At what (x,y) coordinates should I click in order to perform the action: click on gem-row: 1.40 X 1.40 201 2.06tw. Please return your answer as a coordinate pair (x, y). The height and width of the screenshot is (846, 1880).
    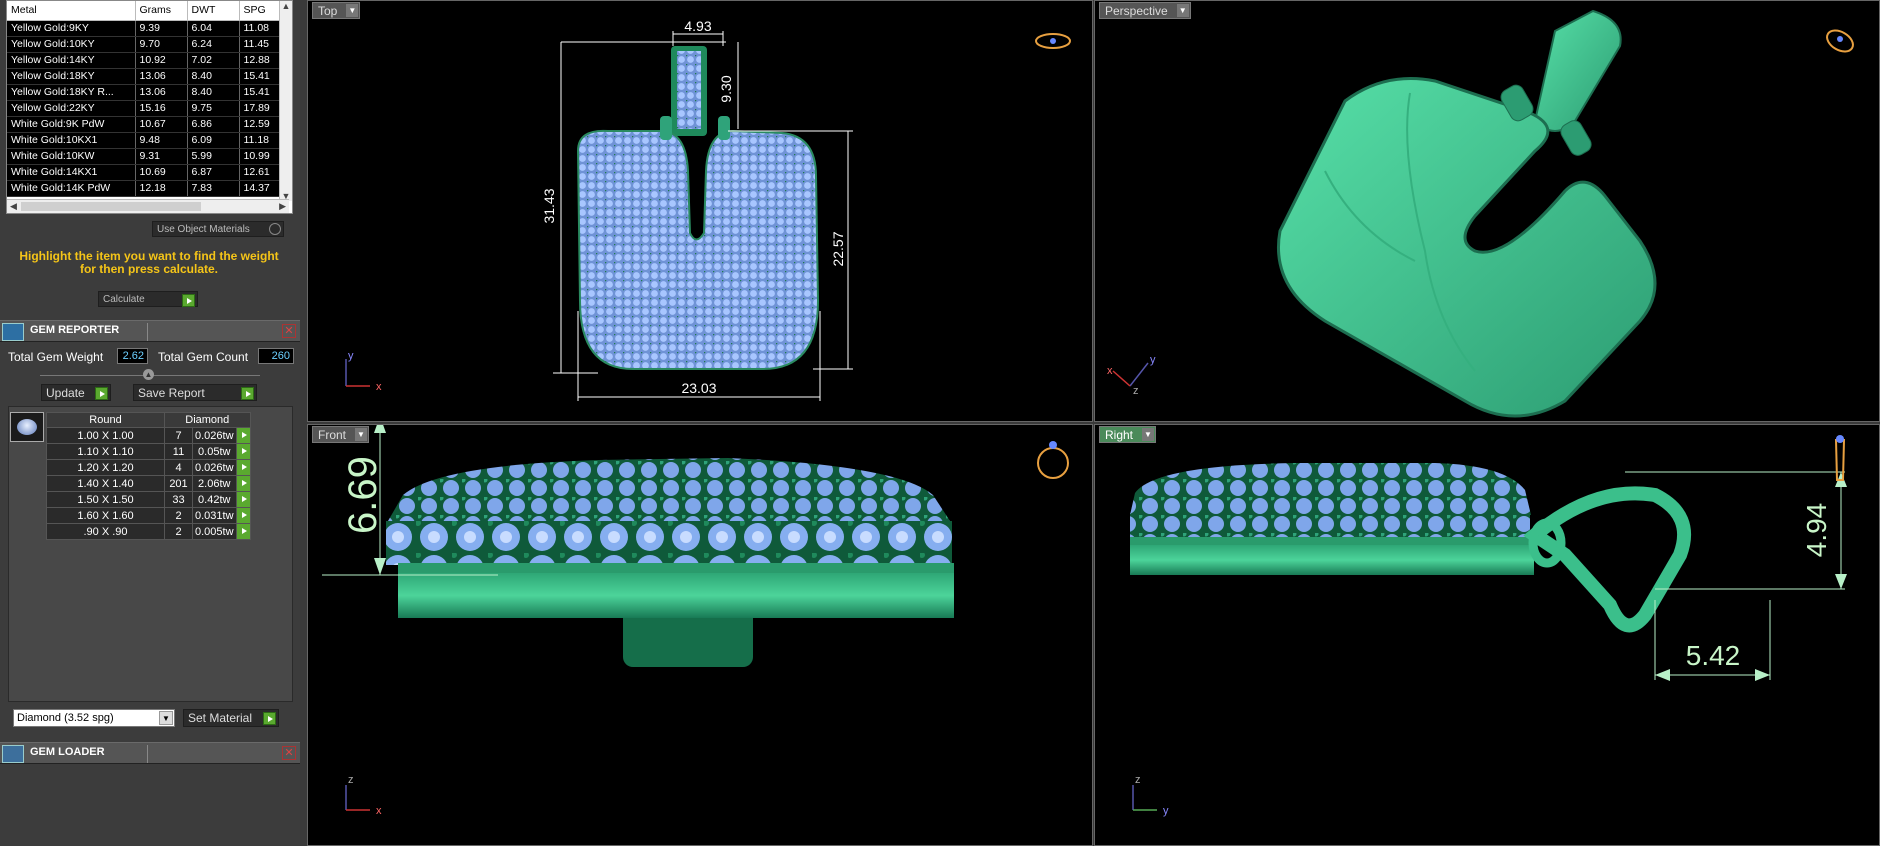
    Looking at the image, I should click on (148, 483).